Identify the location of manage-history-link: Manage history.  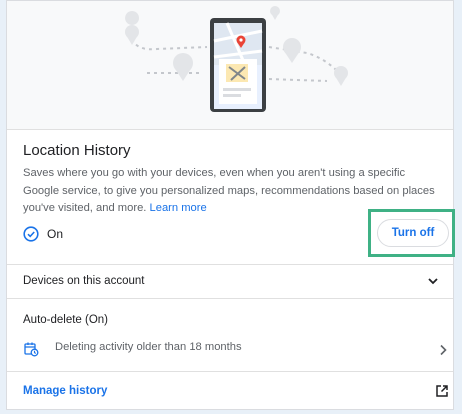
(65, 391).